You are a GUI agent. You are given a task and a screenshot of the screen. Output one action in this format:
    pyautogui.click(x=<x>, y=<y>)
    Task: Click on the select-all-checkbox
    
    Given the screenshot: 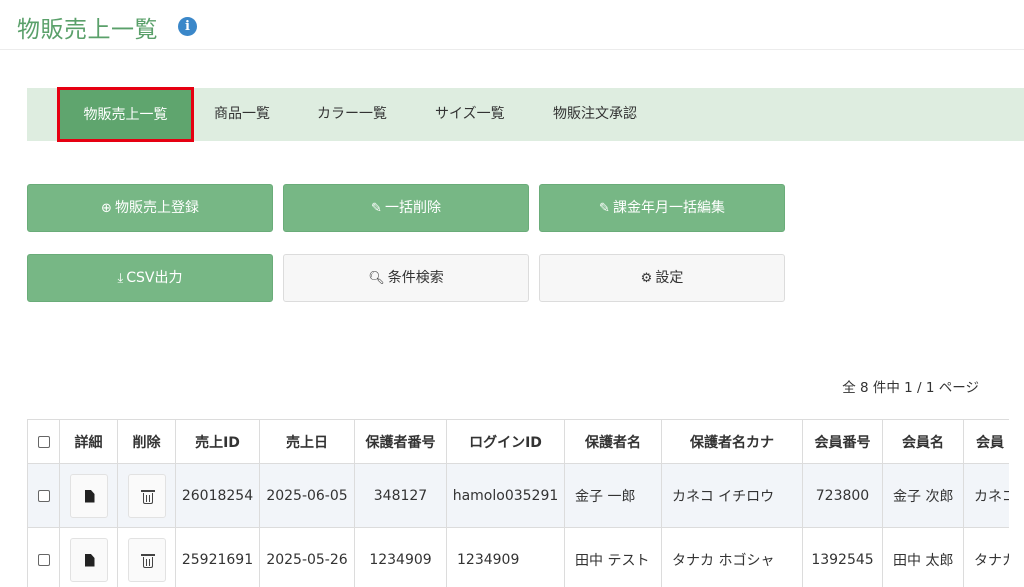 What is the action you would take?
    pyautogui.click(x=43, y=441)
    